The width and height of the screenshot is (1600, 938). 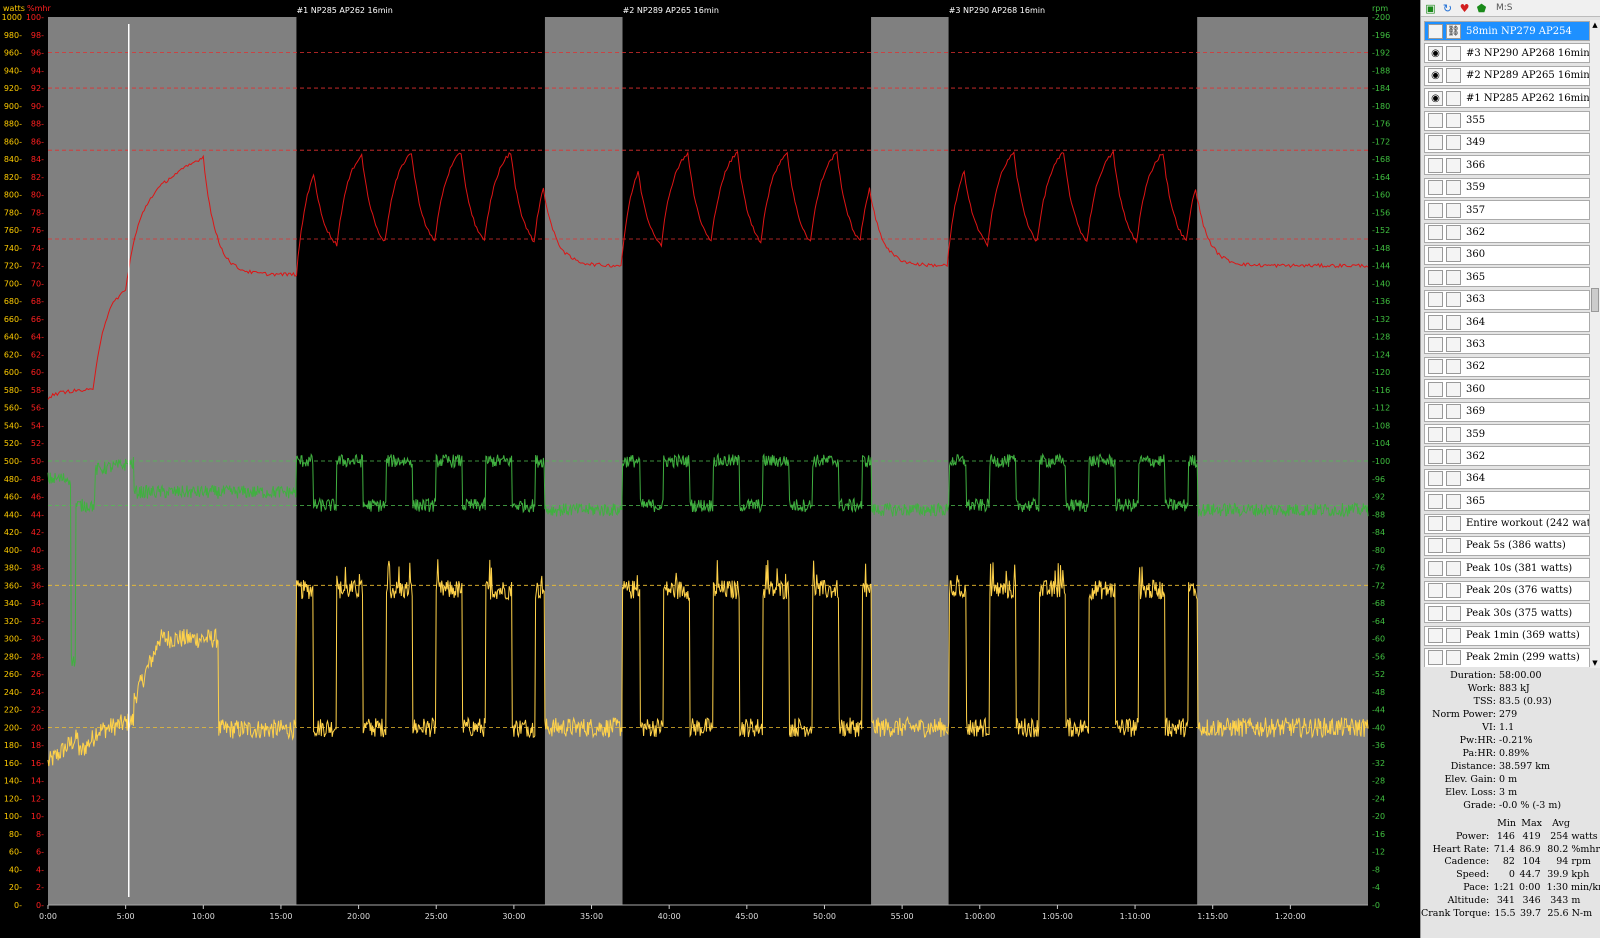 I want to click on x-tick-label: 1:05:00, so click(x=1057, y=916).